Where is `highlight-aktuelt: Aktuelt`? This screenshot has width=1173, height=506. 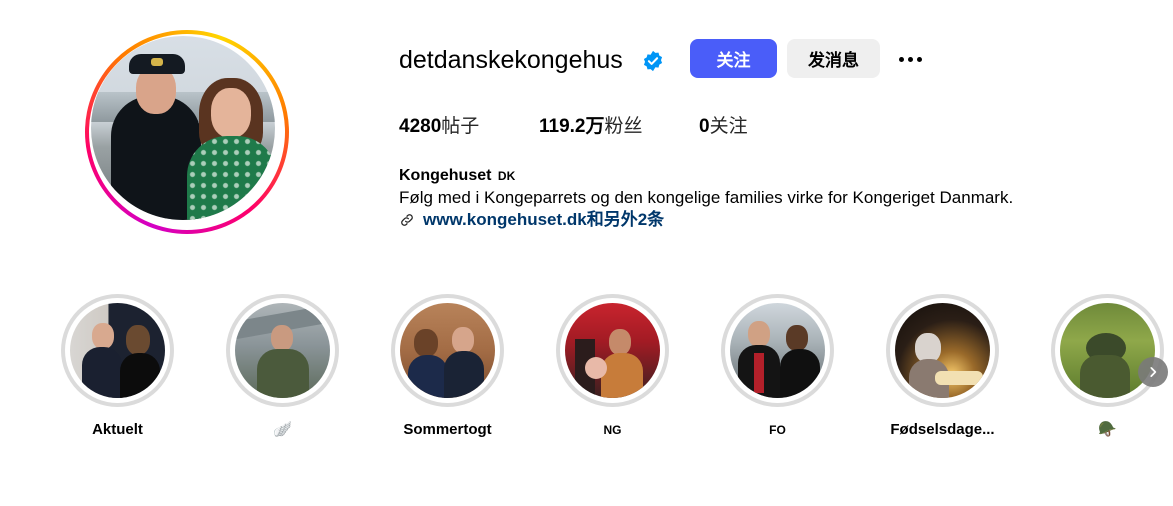 highlight-aktuelt: Aktuelt is located at coordinates (117, 366).